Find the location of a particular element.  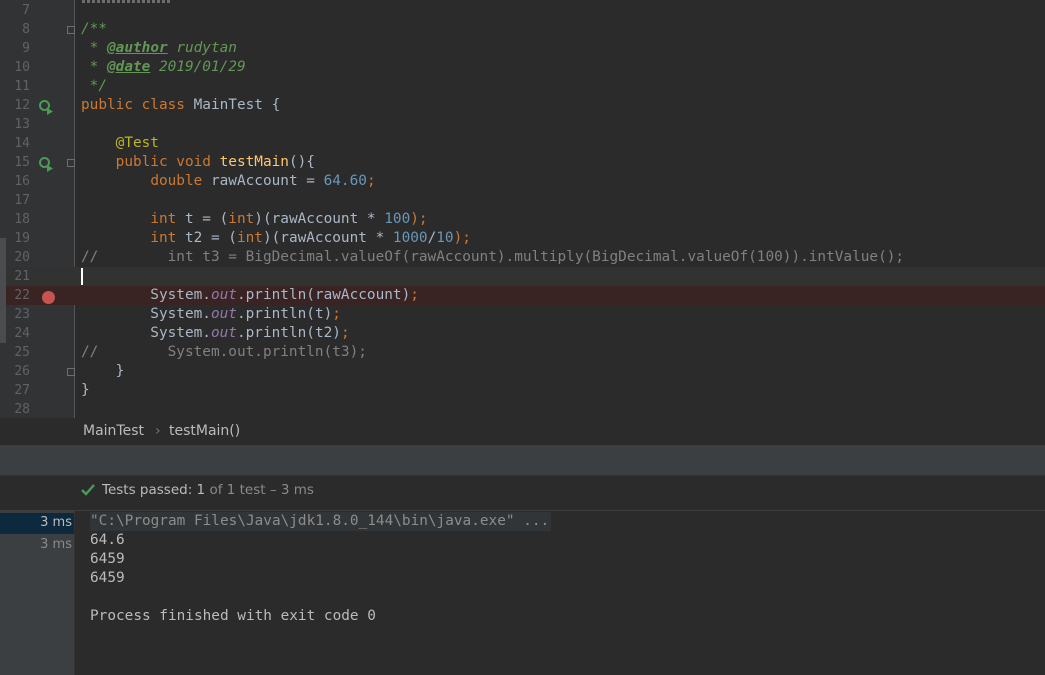

breadcrumb-method: testMain() is located at coordinates (204, 431).